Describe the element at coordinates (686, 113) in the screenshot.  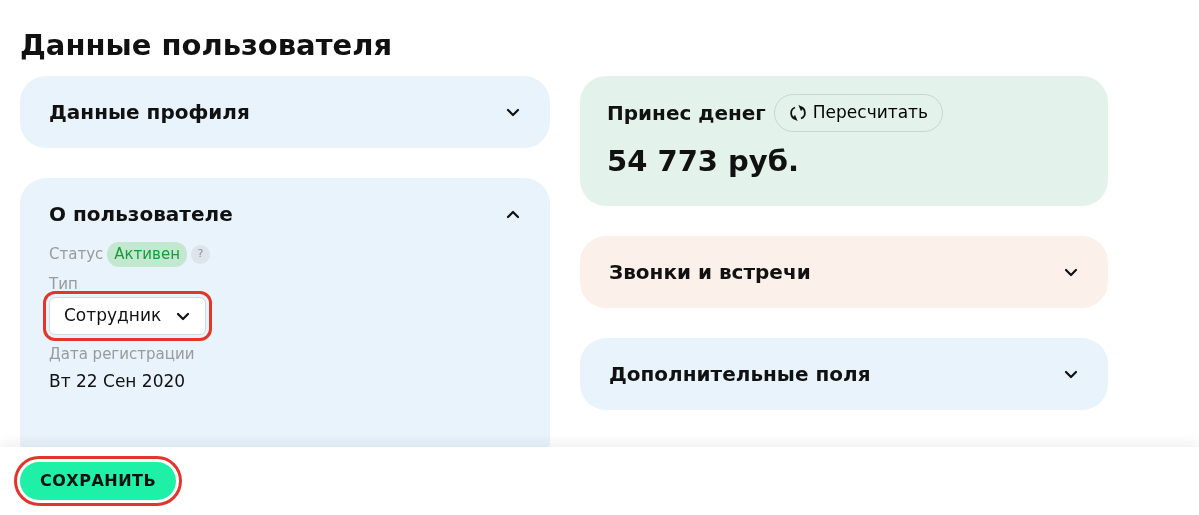
I see `revenue-title: Принес денег` at that location.